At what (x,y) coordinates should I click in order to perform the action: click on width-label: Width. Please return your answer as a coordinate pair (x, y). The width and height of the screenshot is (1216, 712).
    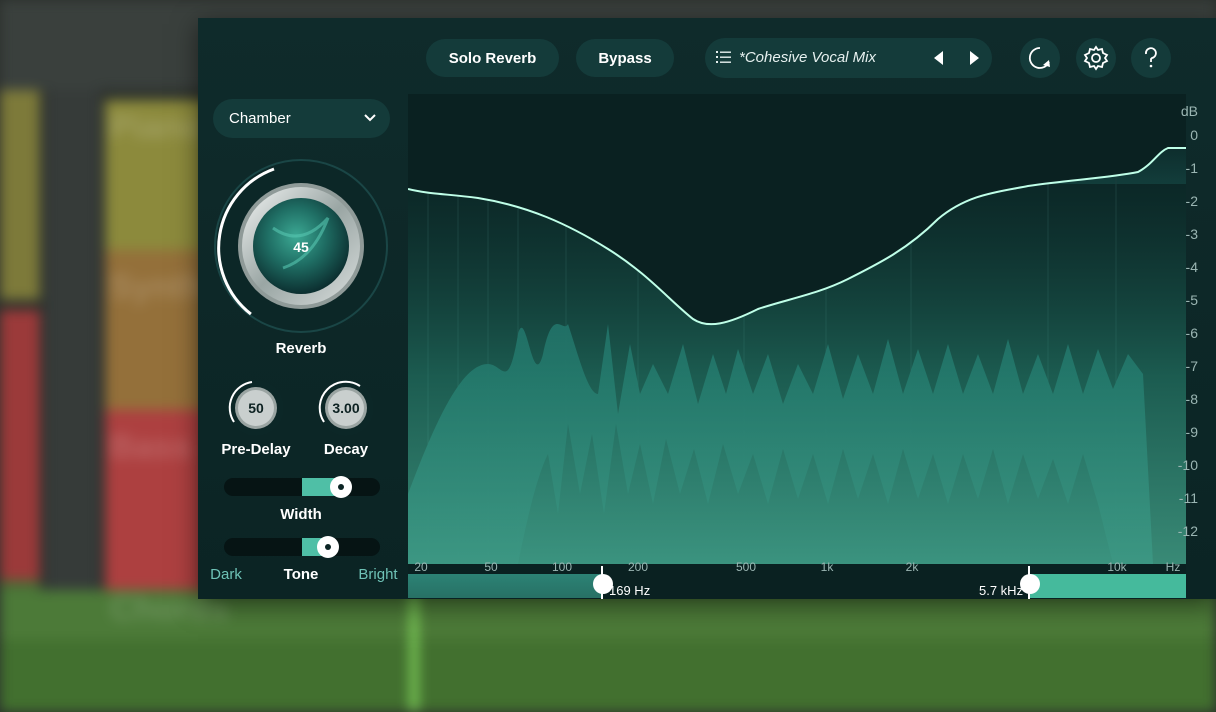
    Looking at the image, I should click on (301, 514).